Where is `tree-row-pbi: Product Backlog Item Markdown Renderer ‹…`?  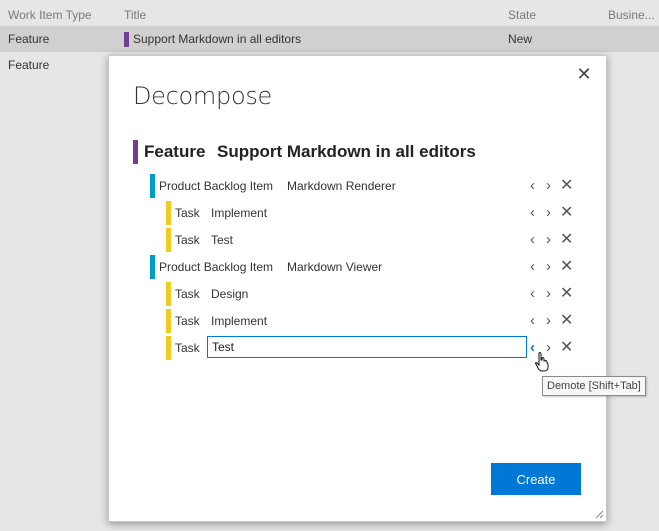
tree-row-pbi: Product Backlog Item Markdown Renderer ‹… is located at coordinates (385, 186).